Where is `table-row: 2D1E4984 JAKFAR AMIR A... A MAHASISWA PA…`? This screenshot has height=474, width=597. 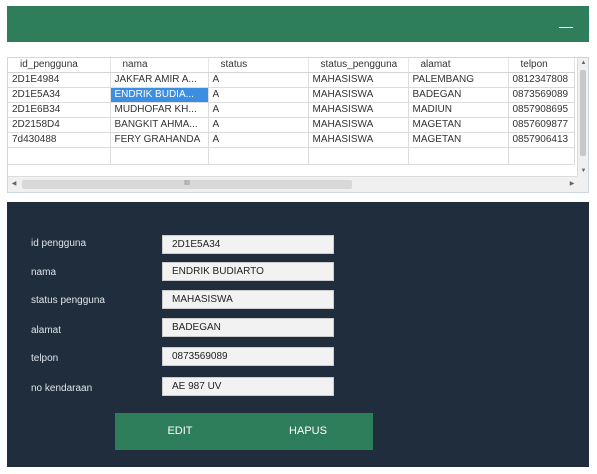
table-row: 2D1E4984 JAKFAR AMIR A... A MAHASISWA PA… is located at coordinates (291, 80).